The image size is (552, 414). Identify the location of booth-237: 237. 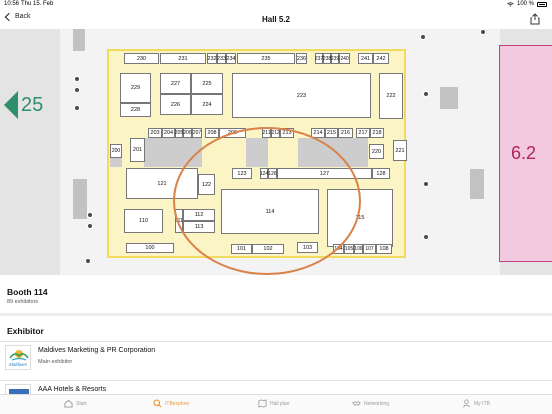
(319, 58).